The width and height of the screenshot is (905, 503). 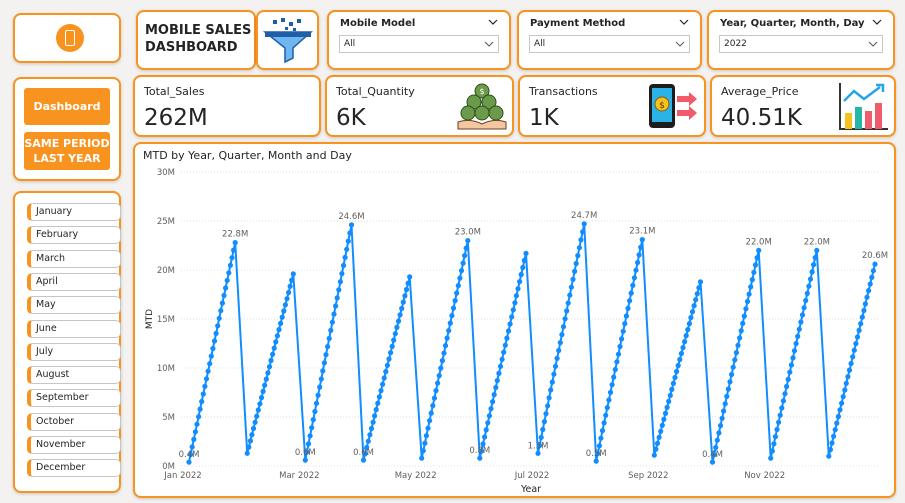 What do you see at coordinates (74, 258) in the screenshot?
I see `month-option-march: March` at bounding box center [74, 258].